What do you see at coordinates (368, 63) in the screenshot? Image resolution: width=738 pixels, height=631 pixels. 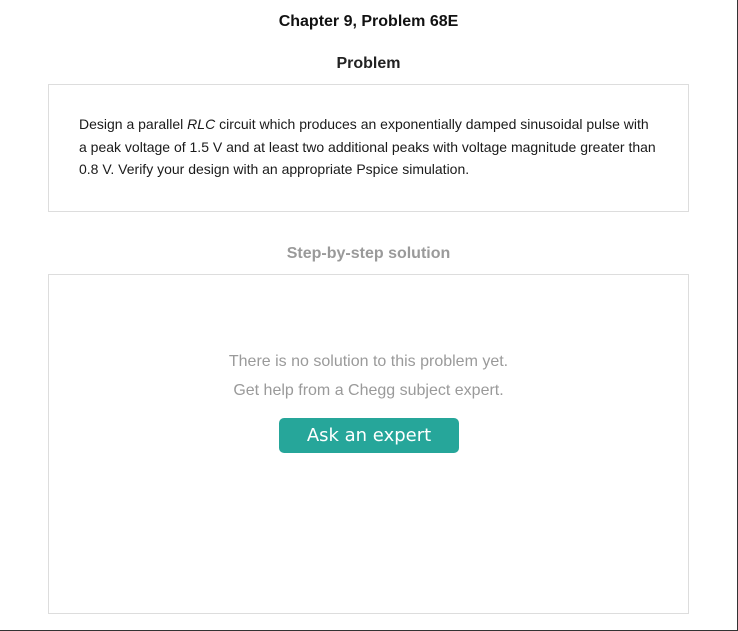 I see `problem-heading: Problem` at bounding box center [368, 63].